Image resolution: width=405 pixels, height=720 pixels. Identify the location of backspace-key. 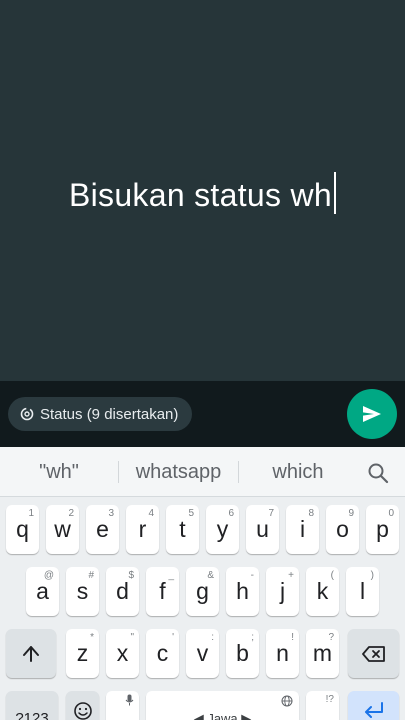
(373, 653).